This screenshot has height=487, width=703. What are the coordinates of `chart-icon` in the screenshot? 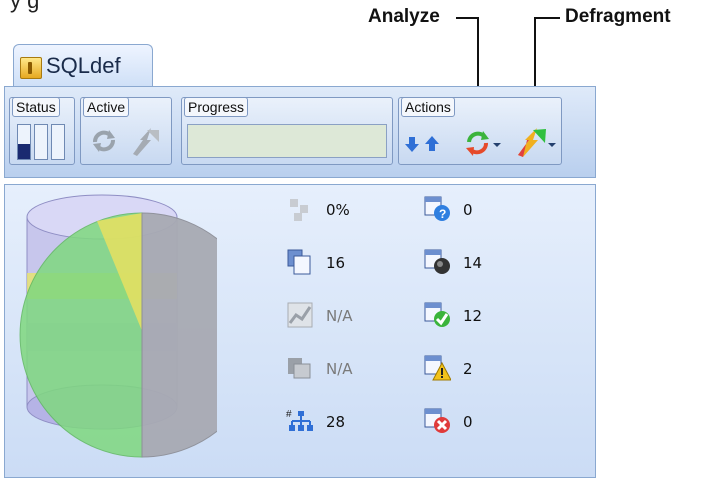 It's located at (300, 315).